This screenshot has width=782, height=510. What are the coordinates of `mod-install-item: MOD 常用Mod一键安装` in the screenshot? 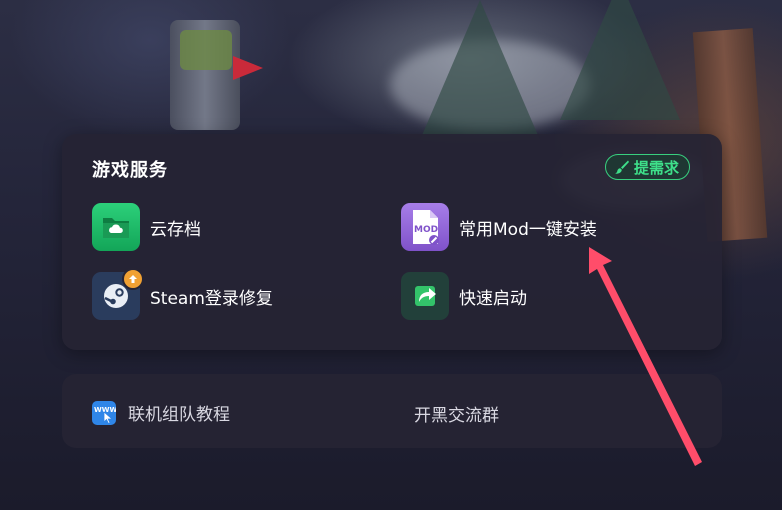 It's located at (499, 227).